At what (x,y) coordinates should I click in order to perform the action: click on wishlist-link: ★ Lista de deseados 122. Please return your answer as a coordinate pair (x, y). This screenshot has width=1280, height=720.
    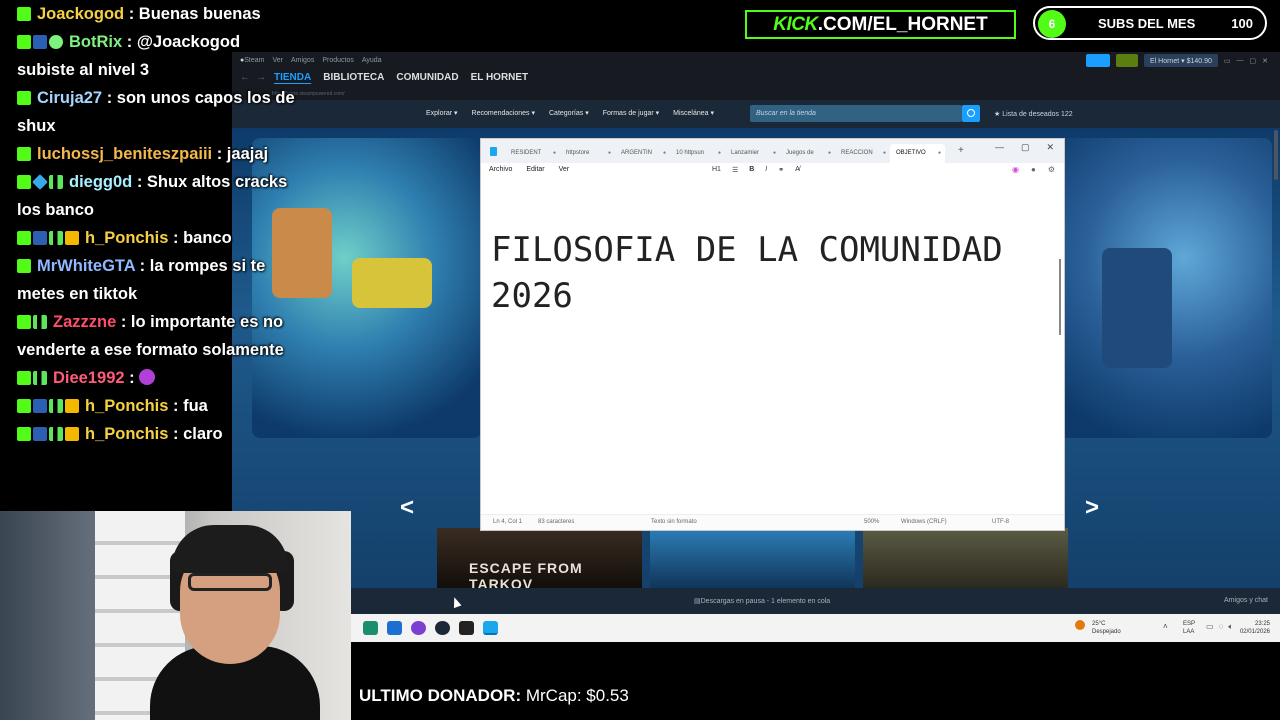
    Looking at the image, I should click on (1033, 114).